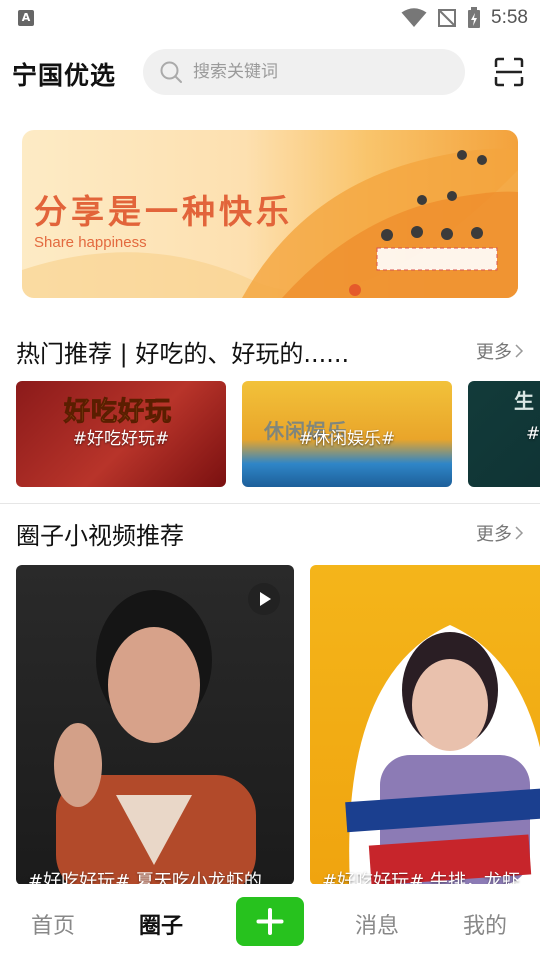 This screenshot has width=540, height=960. I want to click on plus-icon, so click(270, 921).